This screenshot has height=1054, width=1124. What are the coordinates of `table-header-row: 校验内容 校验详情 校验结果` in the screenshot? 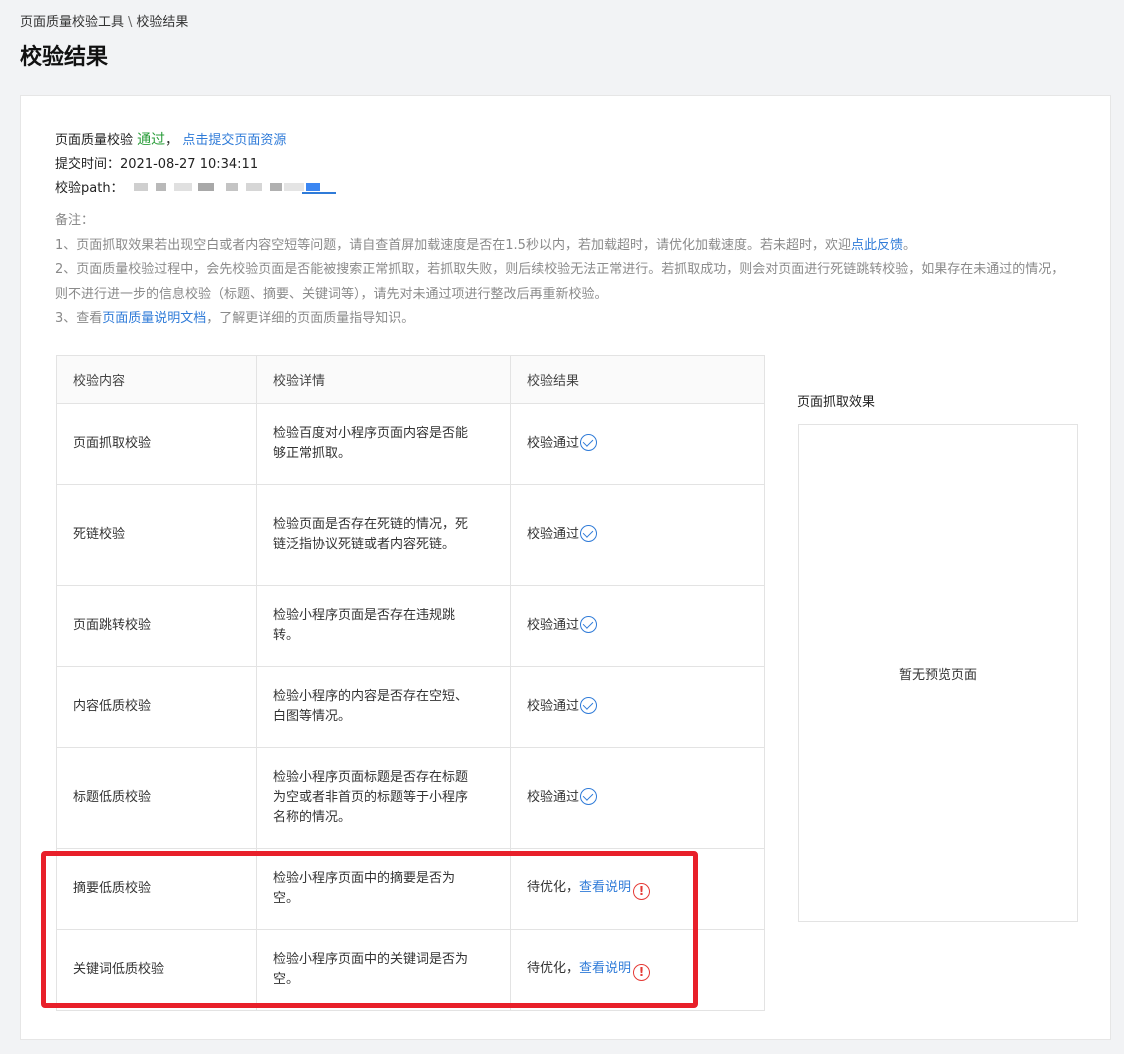 It's located at (410, 379).